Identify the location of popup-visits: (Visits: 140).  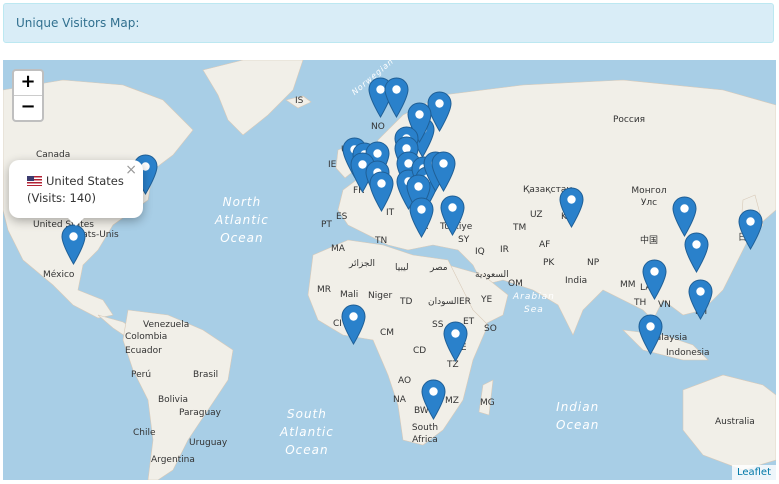
(61, 198).